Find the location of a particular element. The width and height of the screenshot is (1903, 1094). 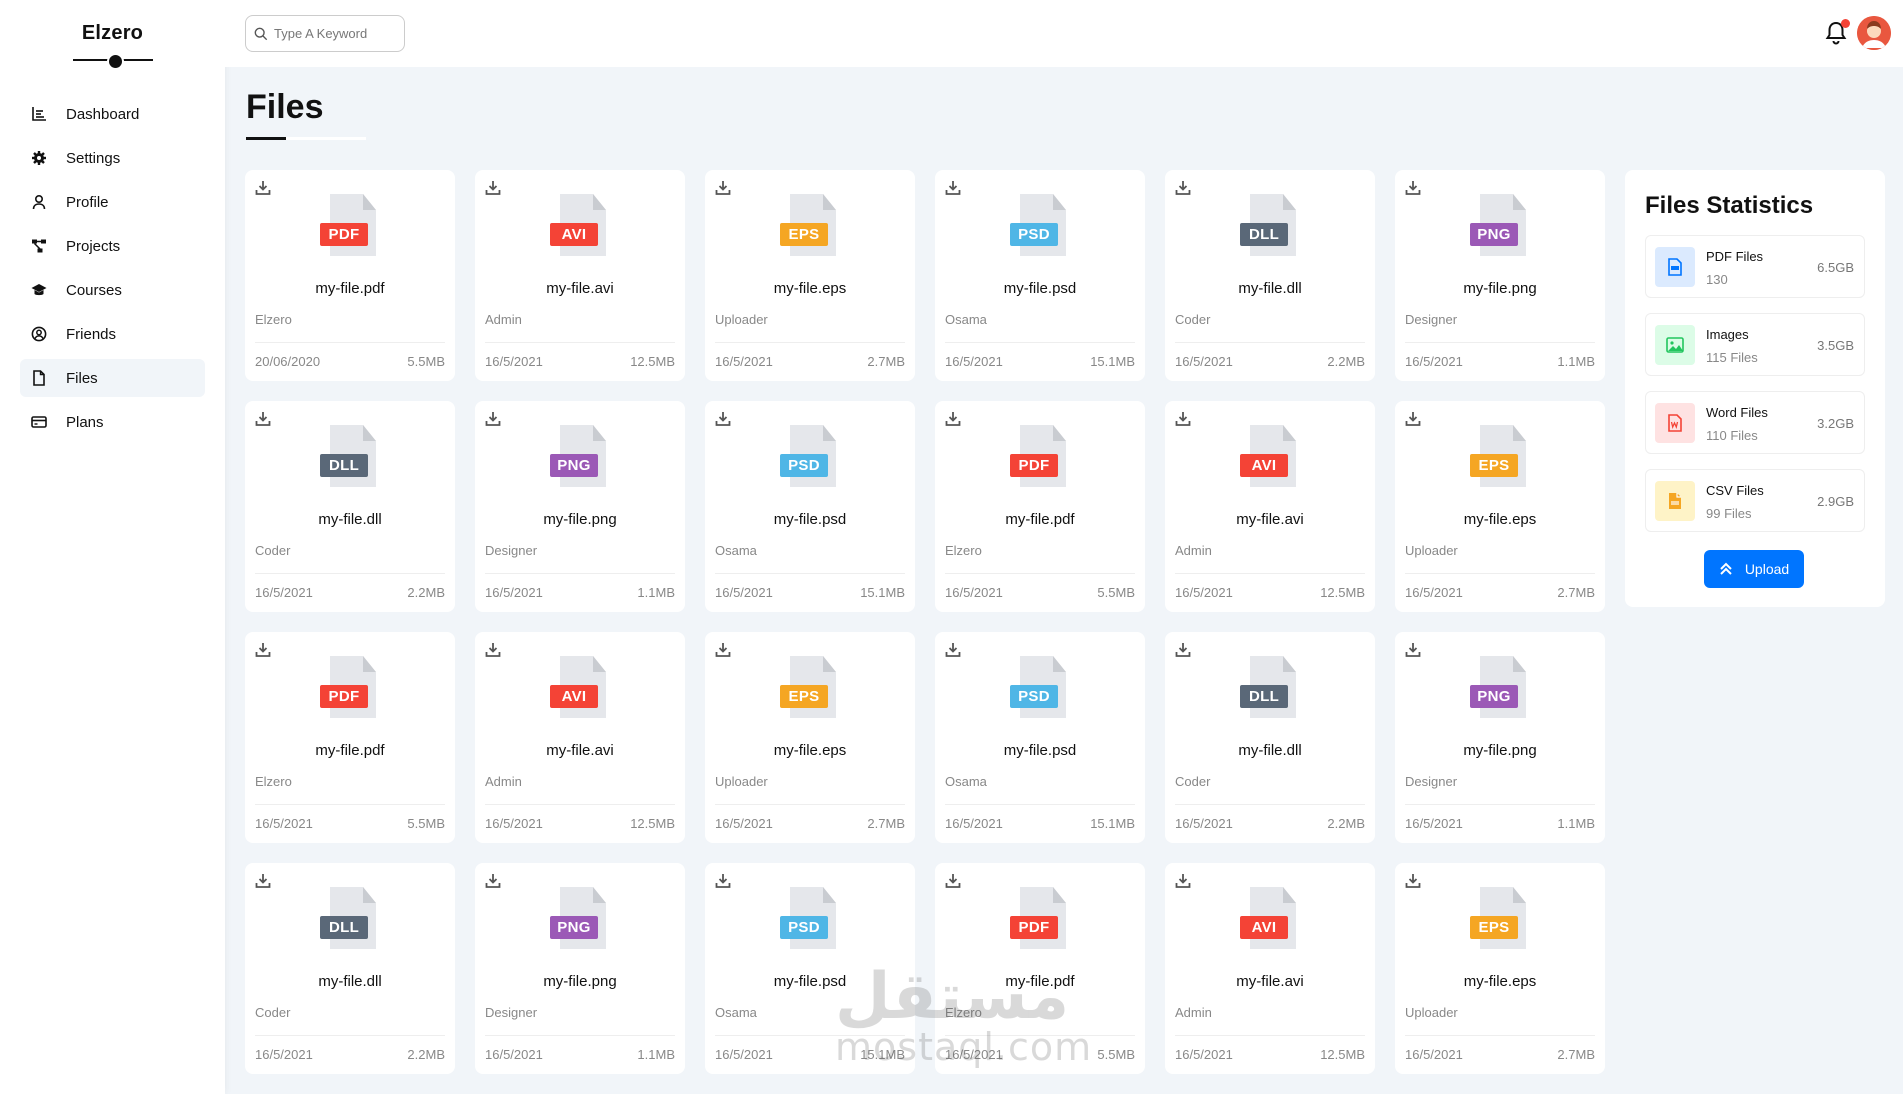

file-card: PDF my-file.pdf Elzero 20/06/2020 5.5MB is located at coordinates (350, 275).